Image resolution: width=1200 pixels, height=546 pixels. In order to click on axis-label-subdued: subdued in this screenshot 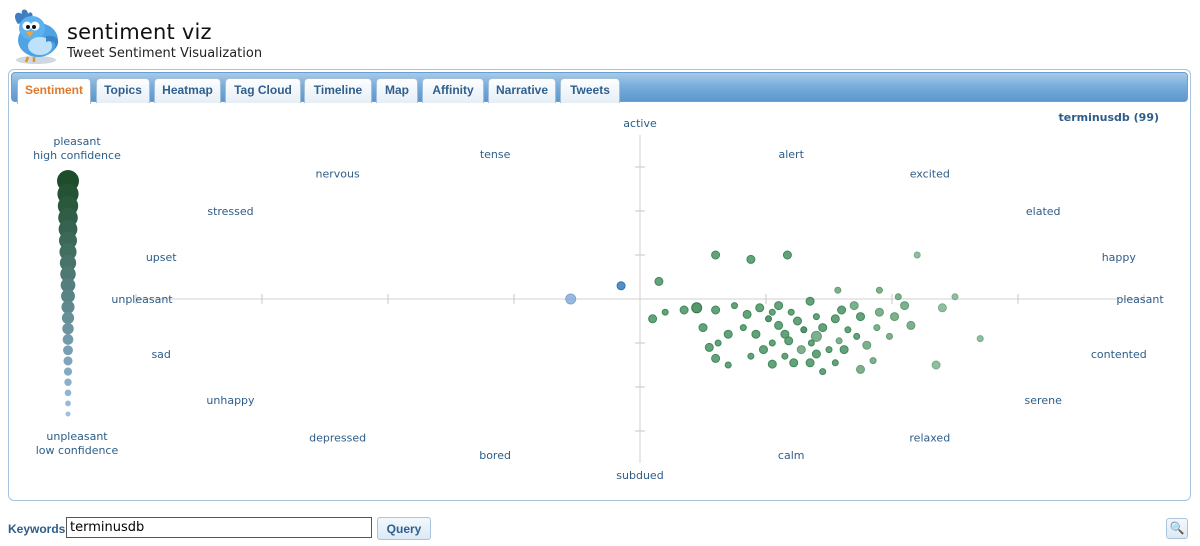, I will do `click(639, 475)`.